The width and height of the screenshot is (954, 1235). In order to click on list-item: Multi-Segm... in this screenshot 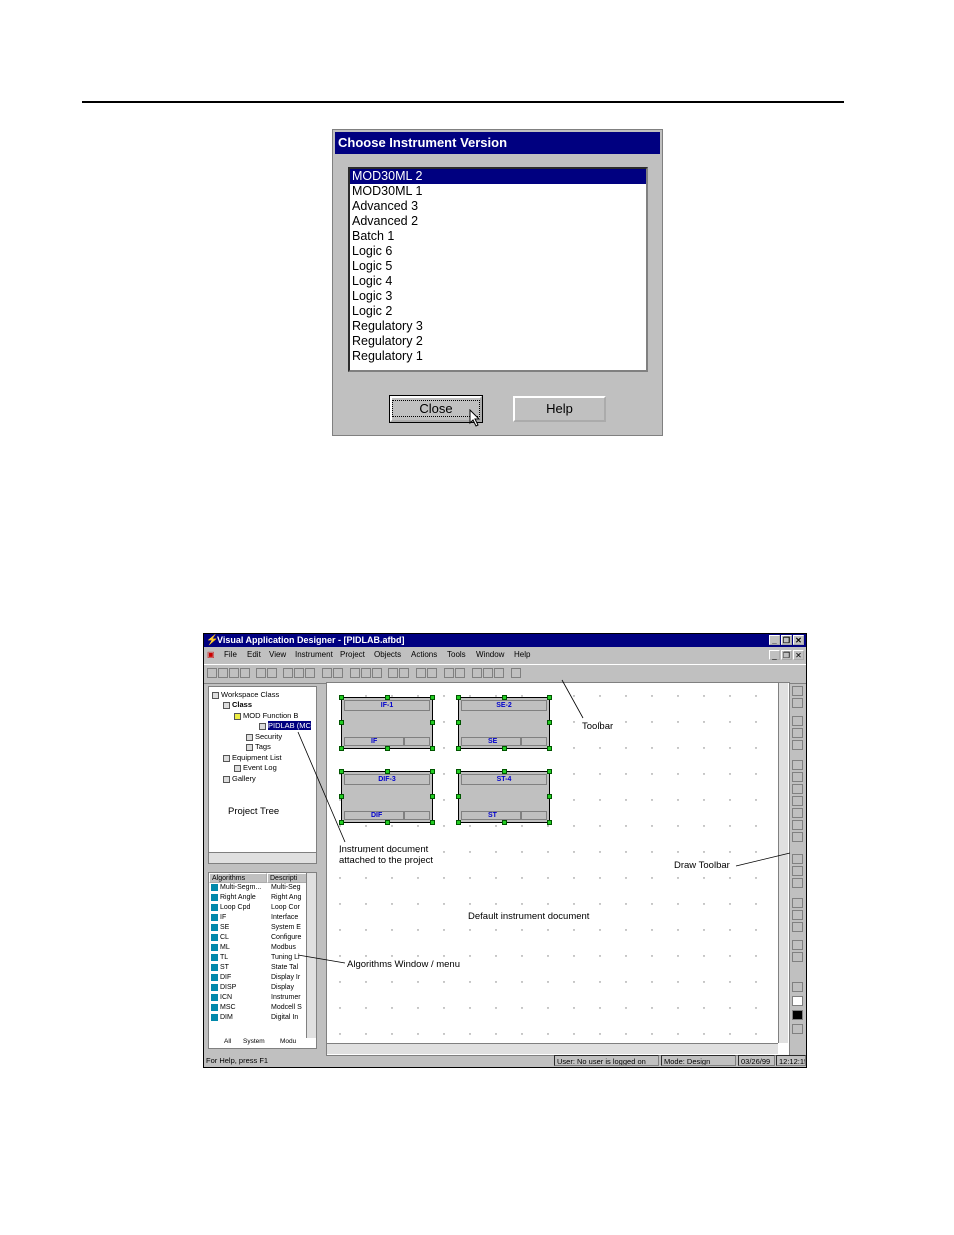, I will do `click(236, 888)`.